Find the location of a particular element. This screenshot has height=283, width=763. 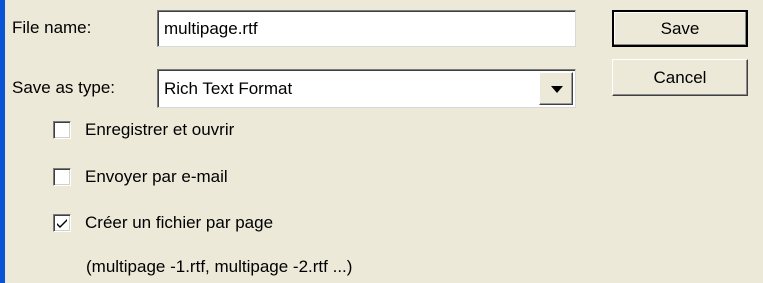

save-button: Save is located at coordinates (680, 28).